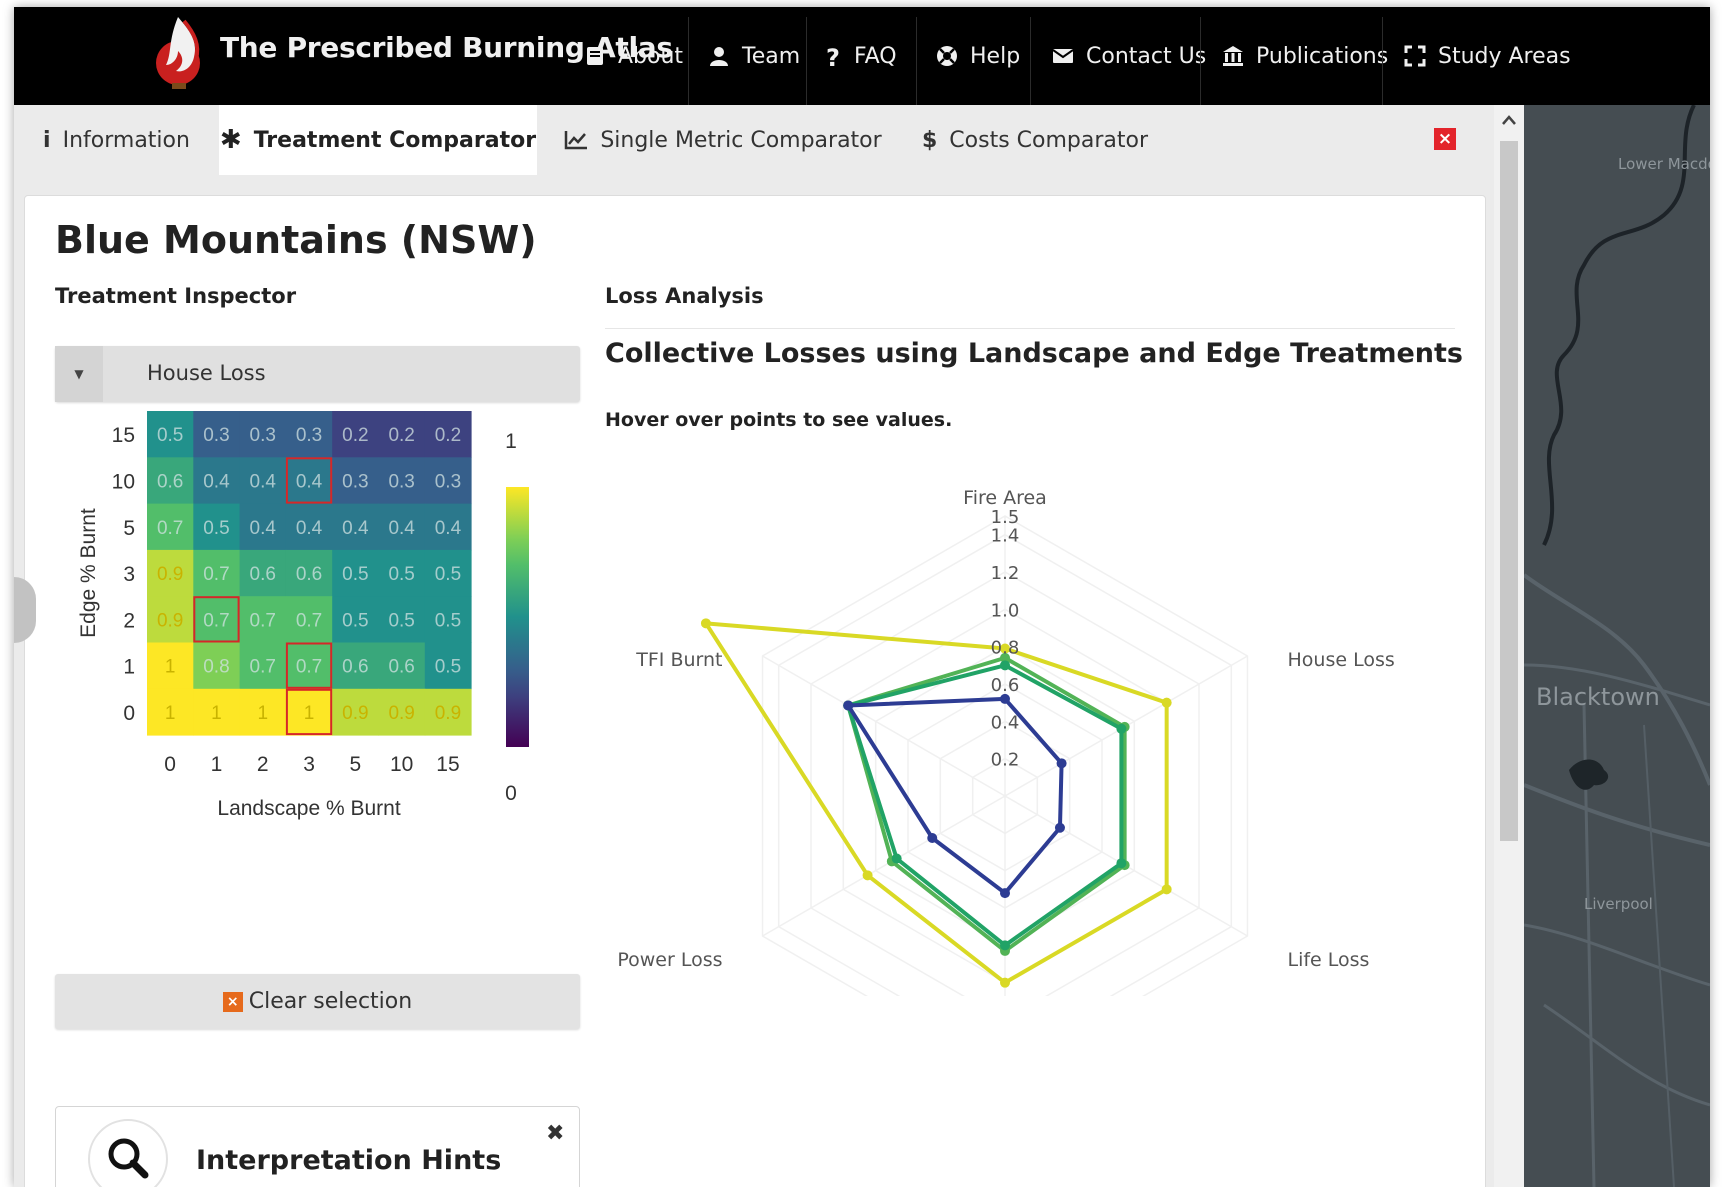 The height and width of the screenshot is (1187, 1724). I want to click on scroll-up-button, so click(1509, 120).